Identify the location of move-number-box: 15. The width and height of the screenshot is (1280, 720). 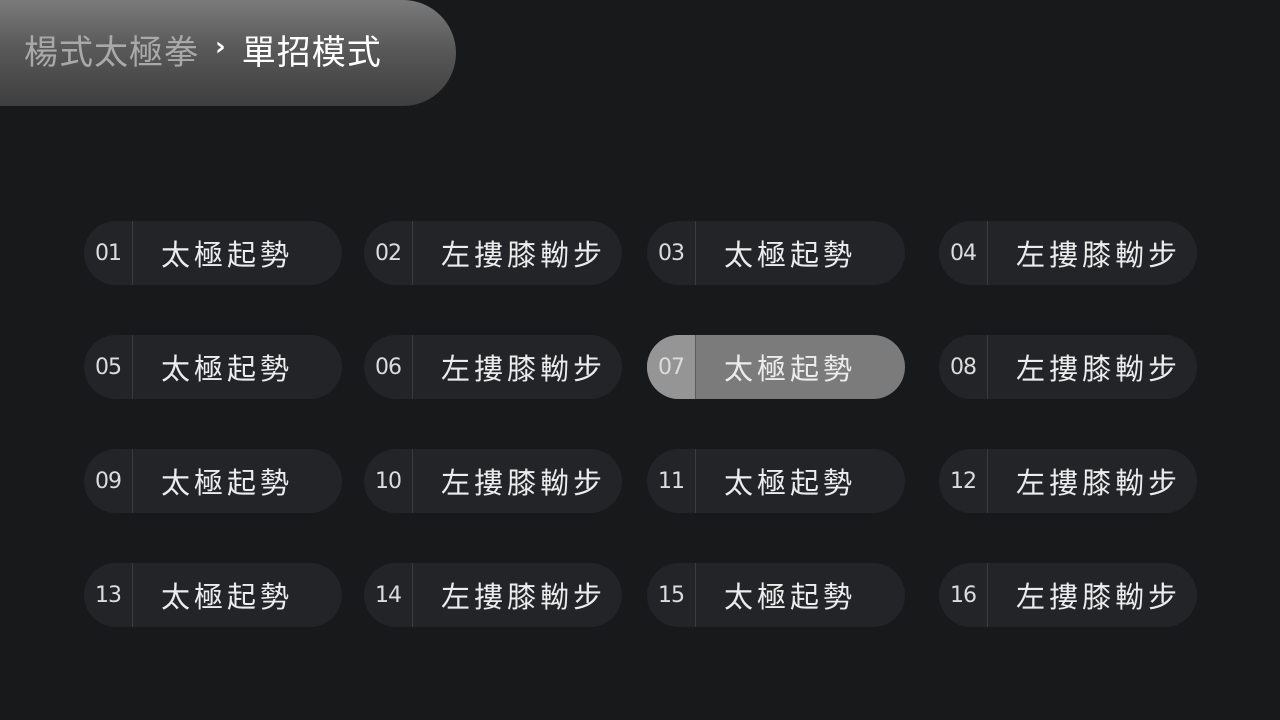
(671, 595).